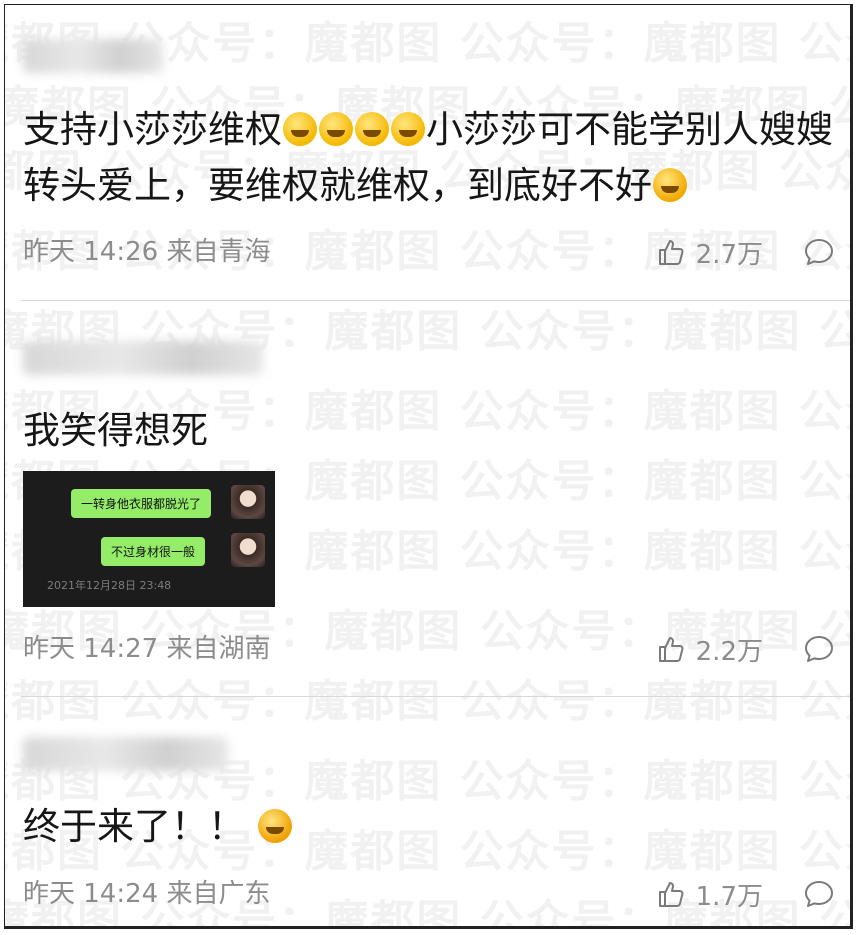 This screenshot has height=935, width=860. What do you see at coordinates (134, 826) in the screenshot?
I see `comment-text-part: 终于来了！！` at bounding box center [134, 826].